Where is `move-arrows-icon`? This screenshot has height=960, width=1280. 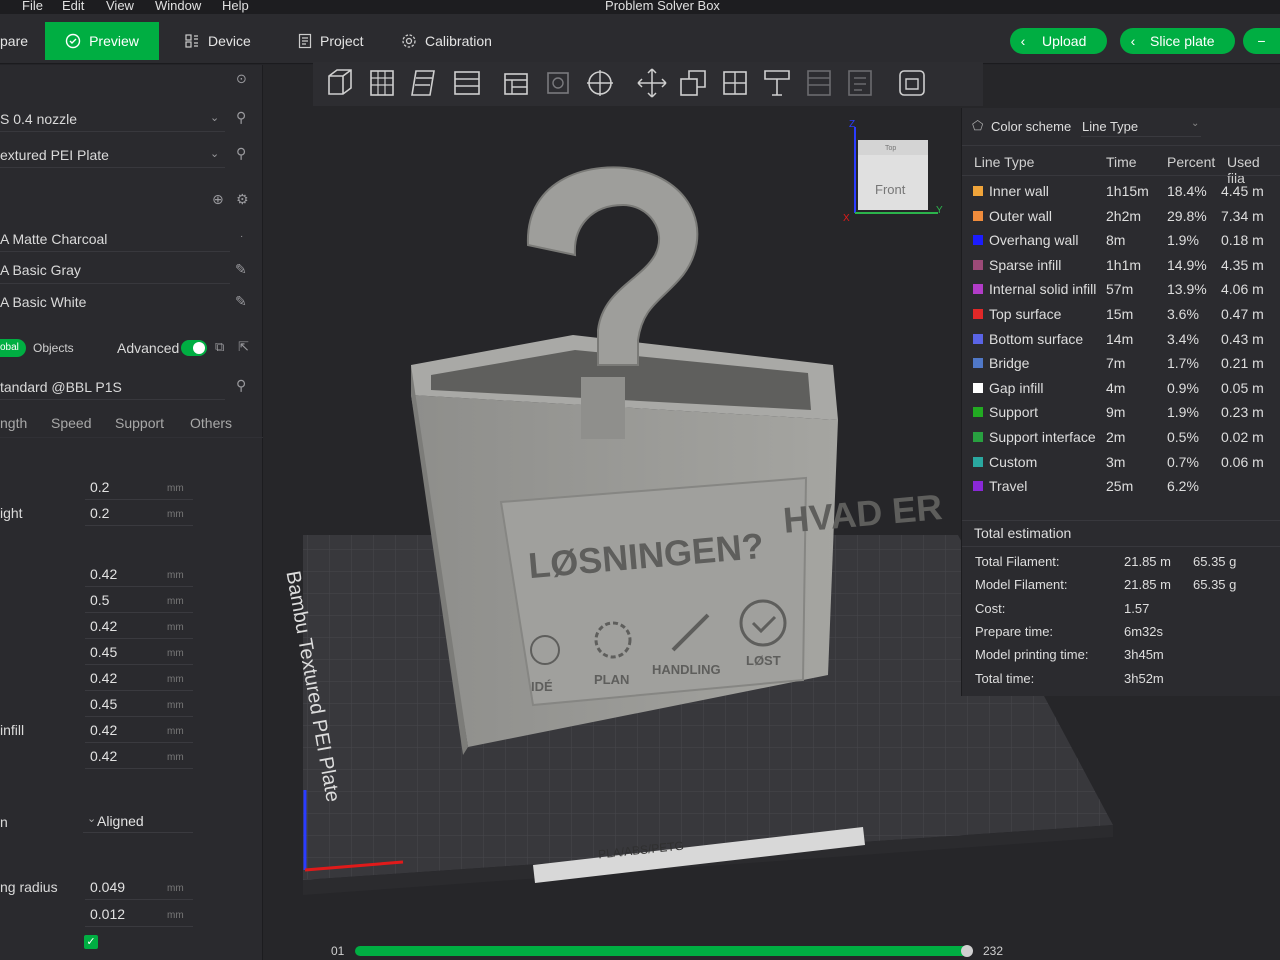 move-arrows-icon is located at coordinates (652, 83).